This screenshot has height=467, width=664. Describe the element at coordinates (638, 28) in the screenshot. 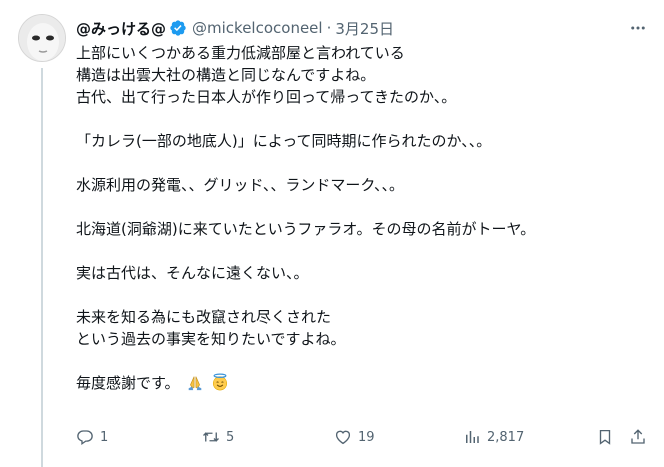

I see `more-options-icon` at that location.